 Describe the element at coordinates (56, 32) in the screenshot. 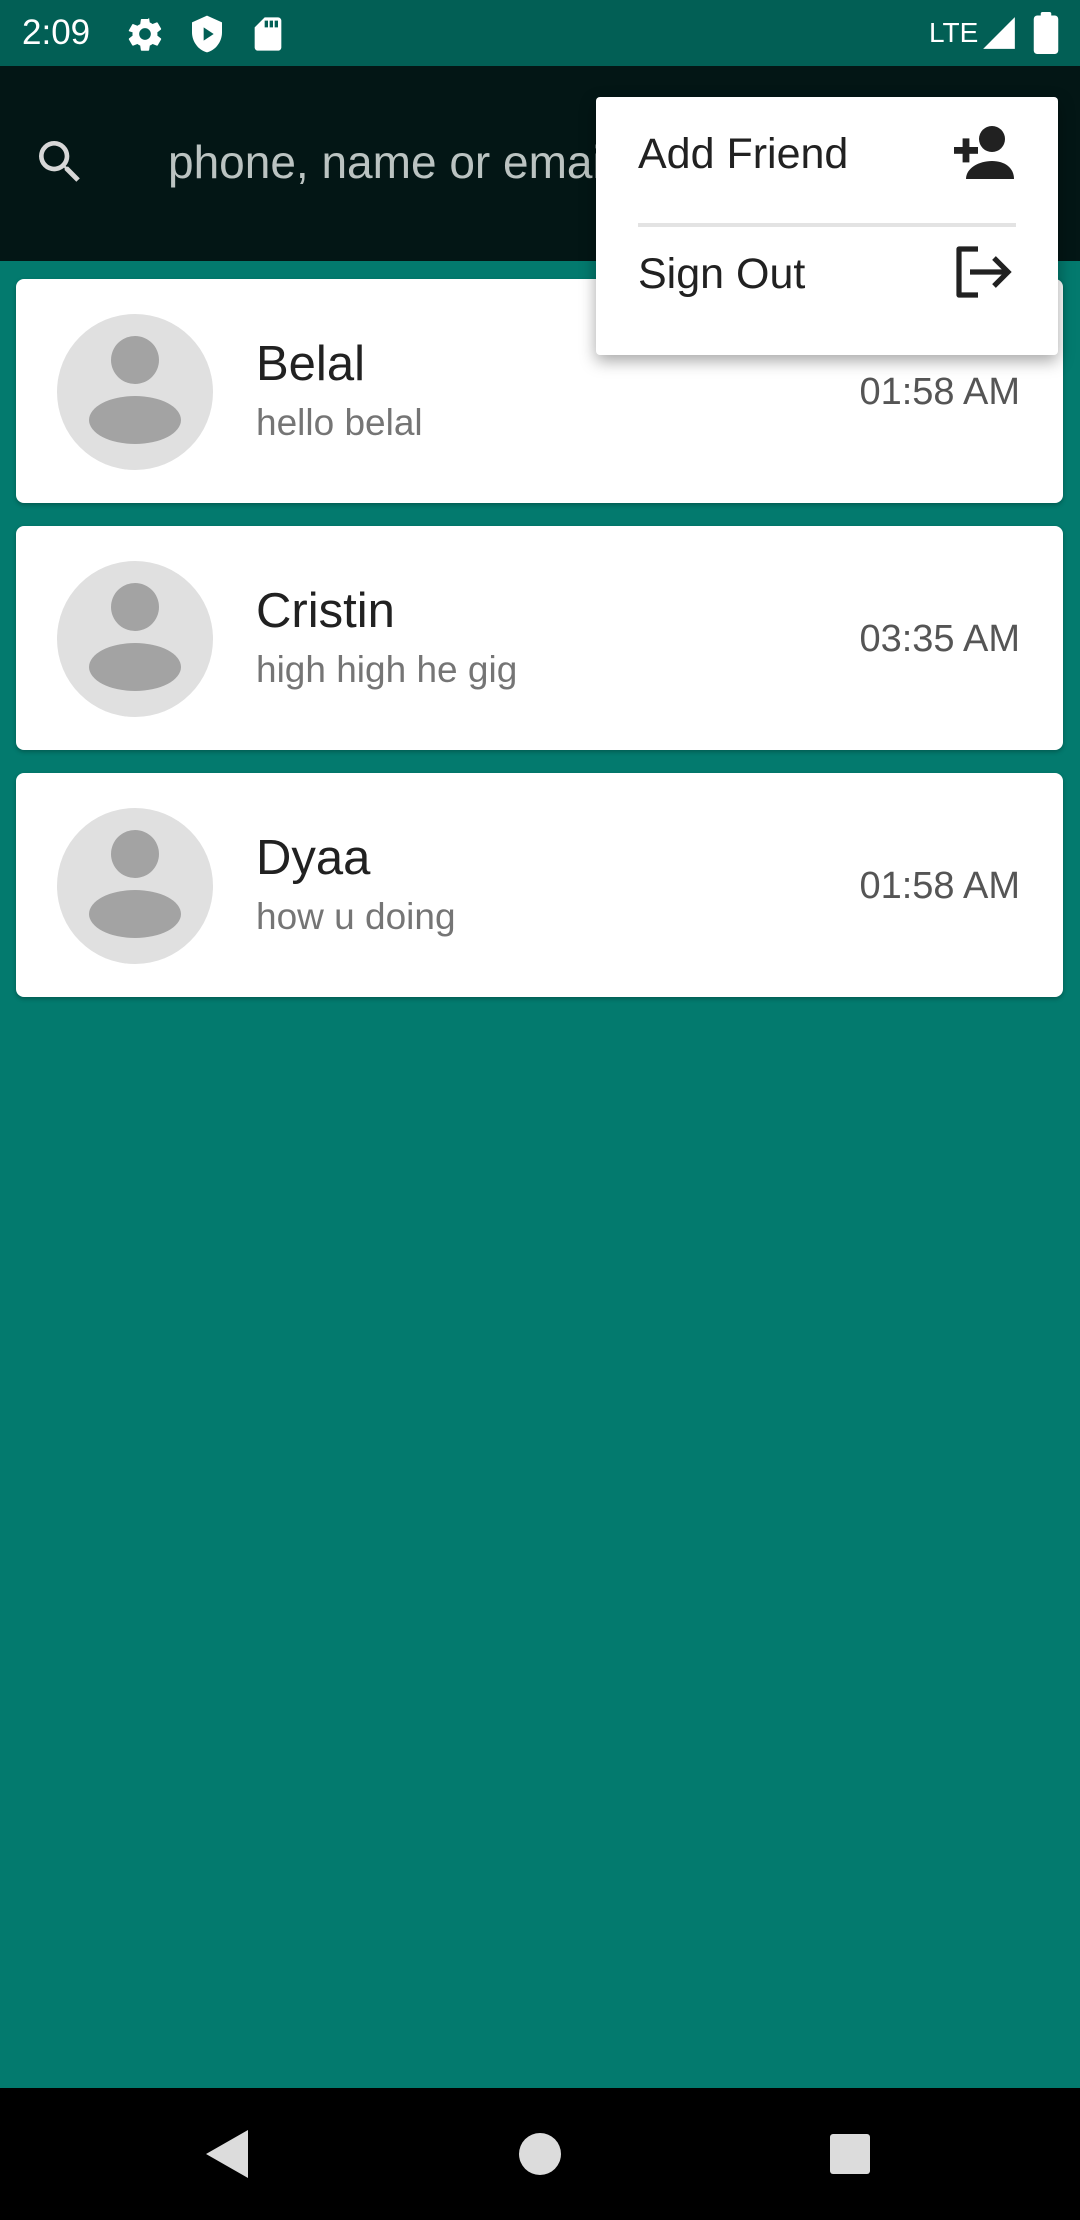

I see `status-time: 2:09` at that location.